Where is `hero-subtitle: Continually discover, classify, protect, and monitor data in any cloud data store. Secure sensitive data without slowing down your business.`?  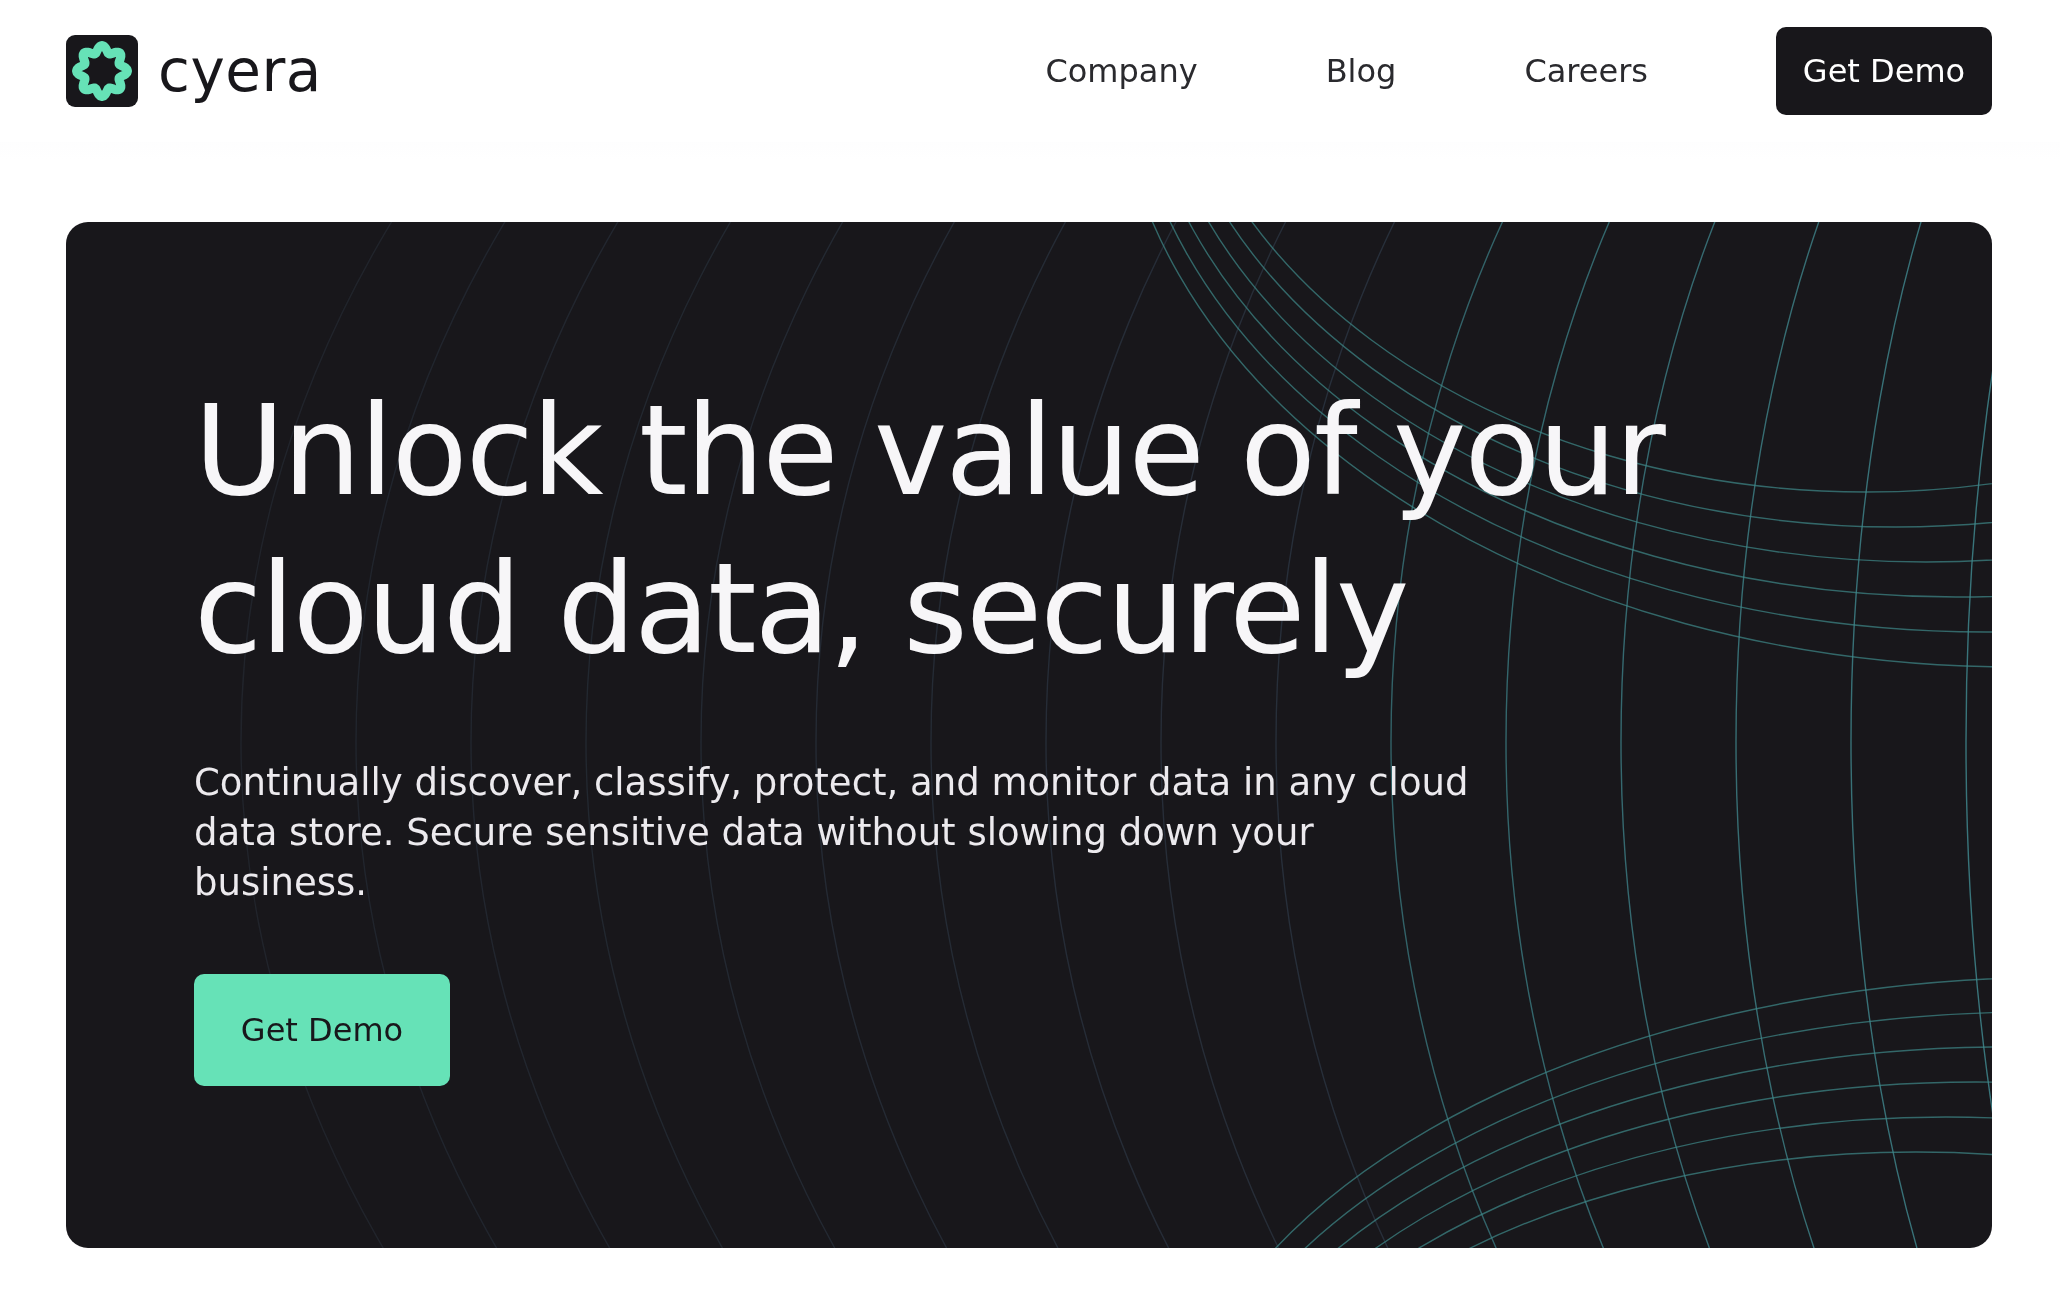 hero-subtitle: Continually discover, classify, protect, and monitor data in any cloud data store. Secure sensitive data without slowing down your business. is located at coordinates (832, 833).